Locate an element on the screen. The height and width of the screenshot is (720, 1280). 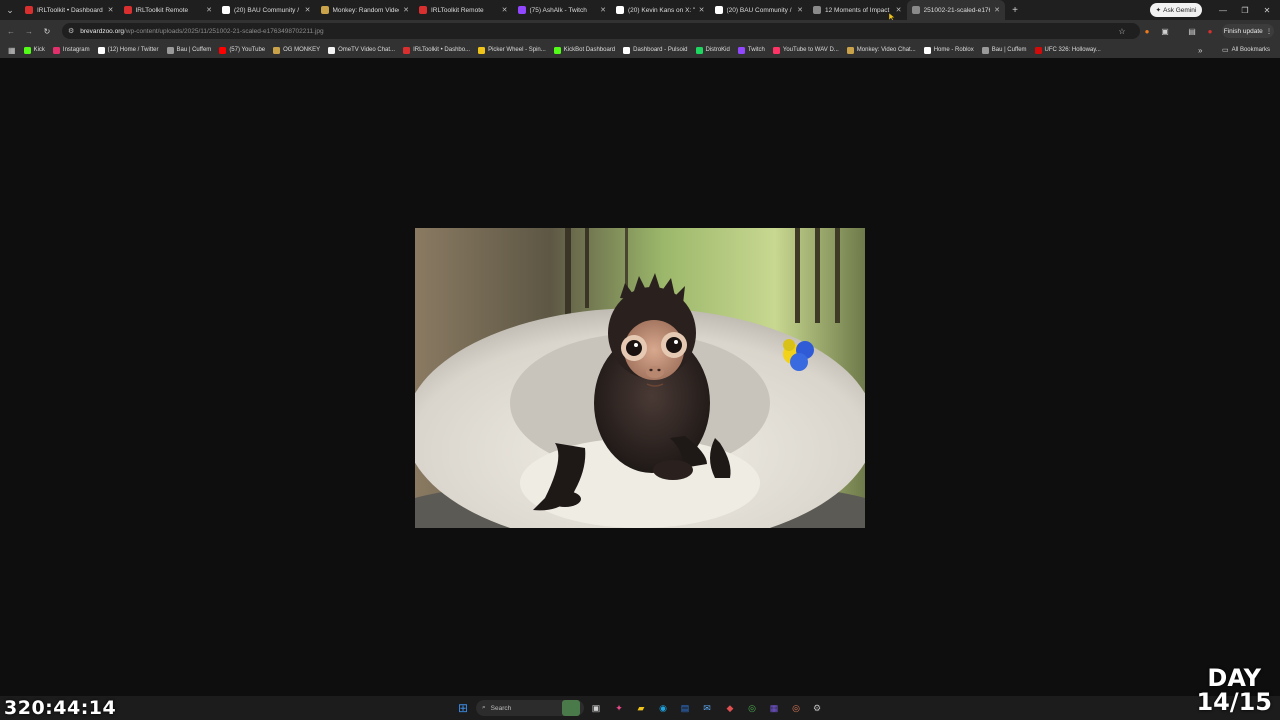
app-grid-icon: ▦ is located at coordinates (774, 708).